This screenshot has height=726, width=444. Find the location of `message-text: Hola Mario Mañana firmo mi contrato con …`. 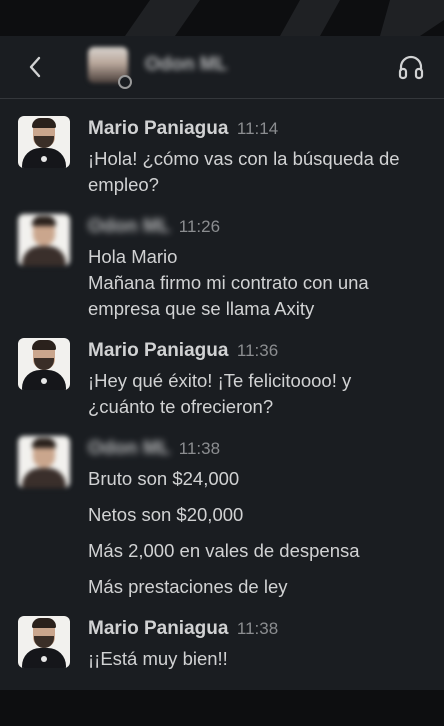

message-text: Hola Mario Mañana firmo mi contrato con … is located at coordinates (228, 282).